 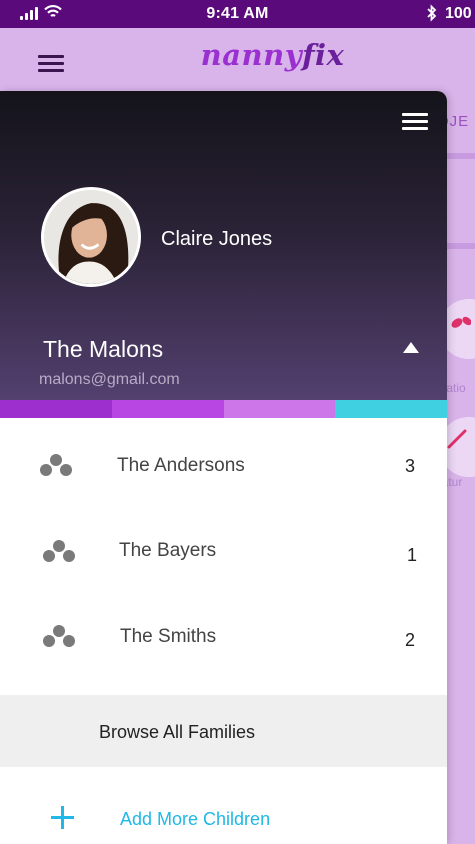 What do you see at coordinates (168, 550) in the screenshot?
I see `family-name: The Bayers` at bounding box center [168, 550].